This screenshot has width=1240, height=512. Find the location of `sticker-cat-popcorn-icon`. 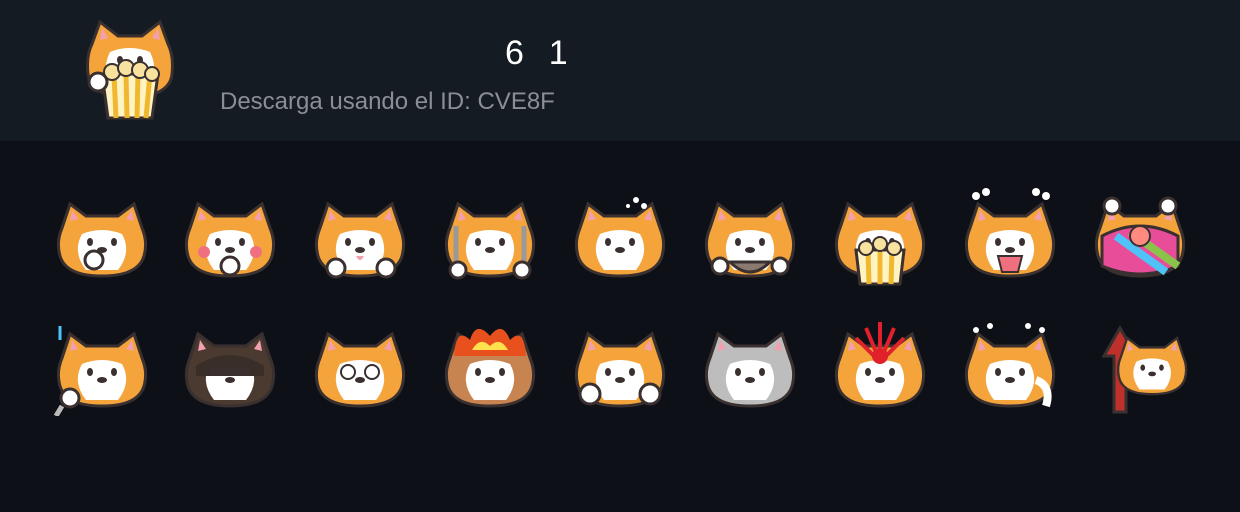

sticker-cat-popcorn-icon is located at coordinates (880, 236).